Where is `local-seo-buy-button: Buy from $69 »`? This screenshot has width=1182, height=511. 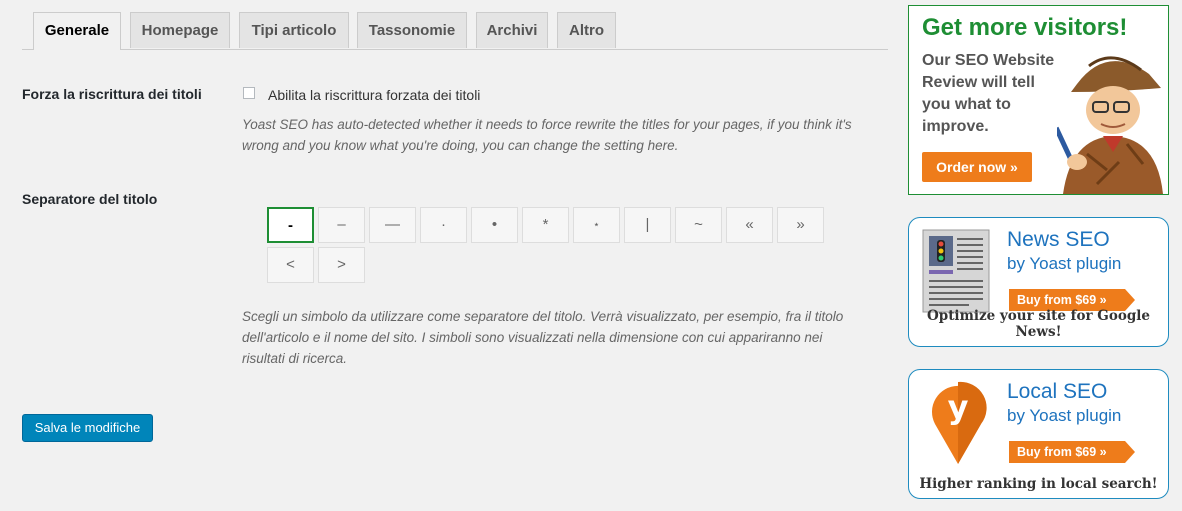 local-seo-buy-button: Buy from $69 » is located at coordinates (1072, 452).